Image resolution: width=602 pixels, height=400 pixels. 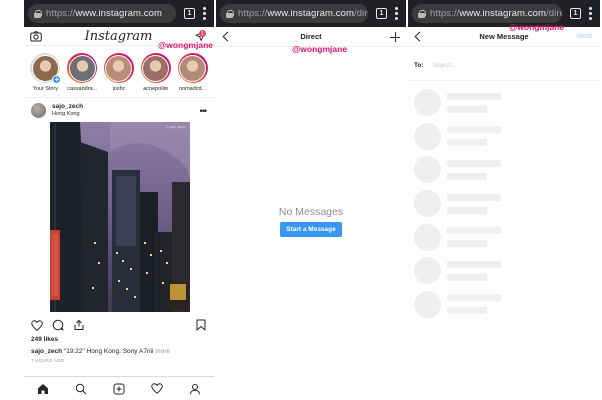 What do you see at coordinates (496, 13) in the screenshot?
I see `url-text: https://www.instagram.com/direct/n` at bounding box center [496, 13].